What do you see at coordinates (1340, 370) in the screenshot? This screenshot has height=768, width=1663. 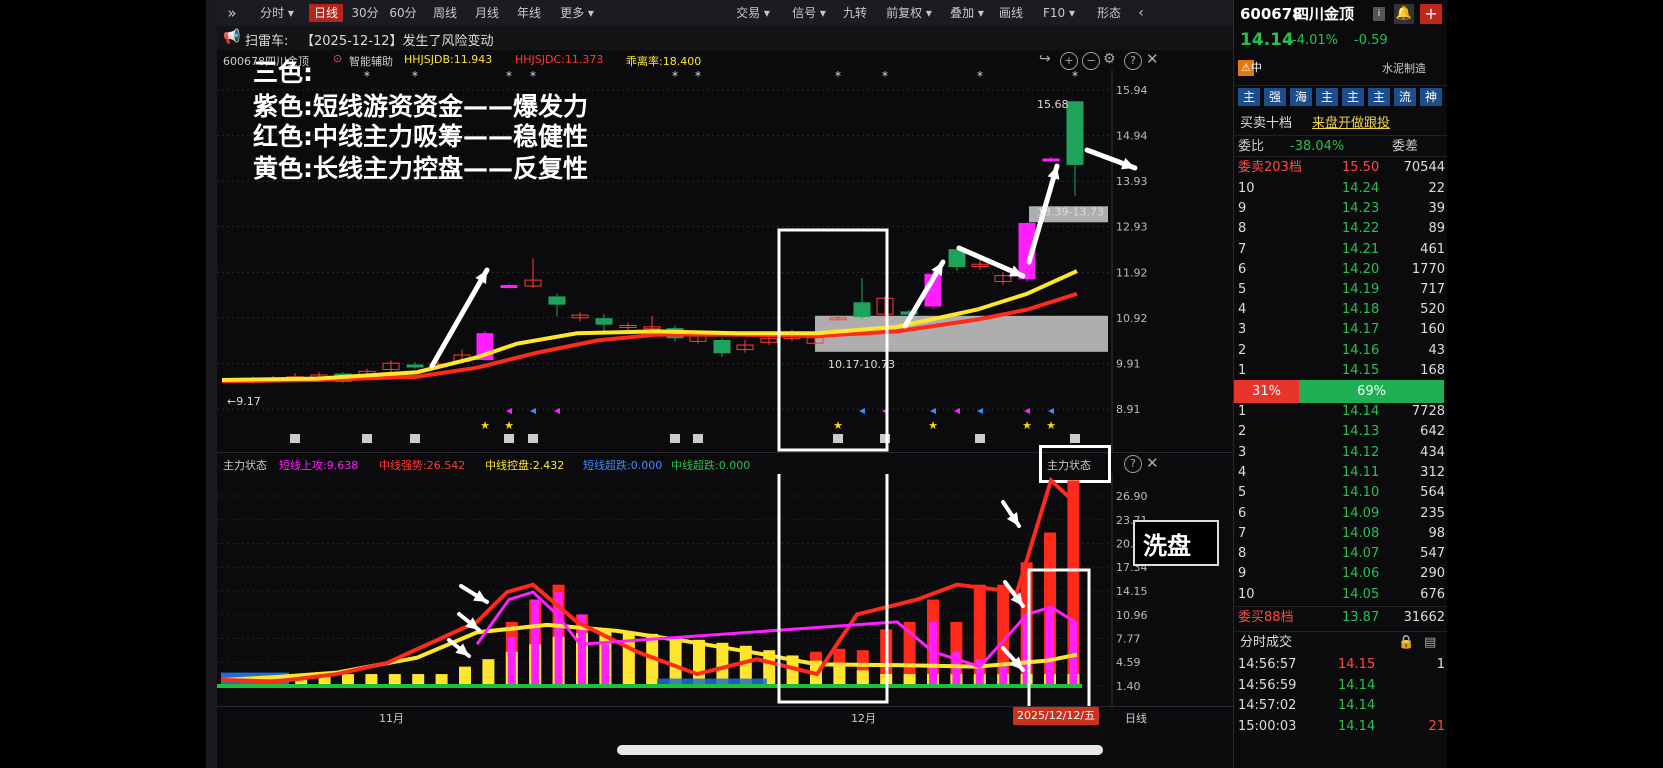 I see `ask-row: 1 14.15 168` at bounding box center [1340, 370].